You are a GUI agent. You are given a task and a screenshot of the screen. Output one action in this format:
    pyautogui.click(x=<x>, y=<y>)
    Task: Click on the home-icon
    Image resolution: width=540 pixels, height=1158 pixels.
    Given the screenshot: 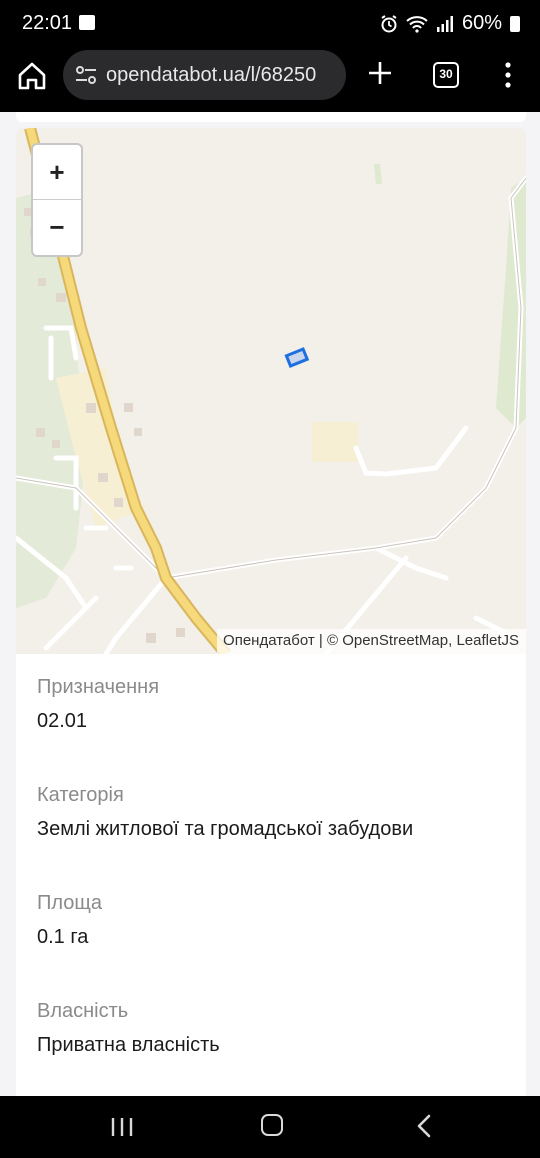 What is the action you would take?
    pyautogui.click(x=32, y=76)
    